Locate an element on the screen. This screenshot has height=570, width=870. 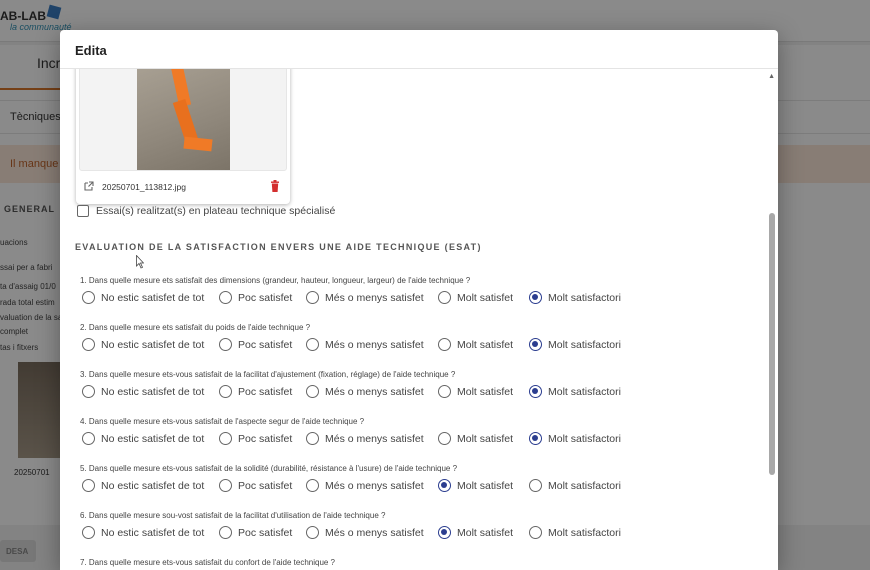
scroll-up-arrow-icon: ▲ is located at coordinates (771, 76).